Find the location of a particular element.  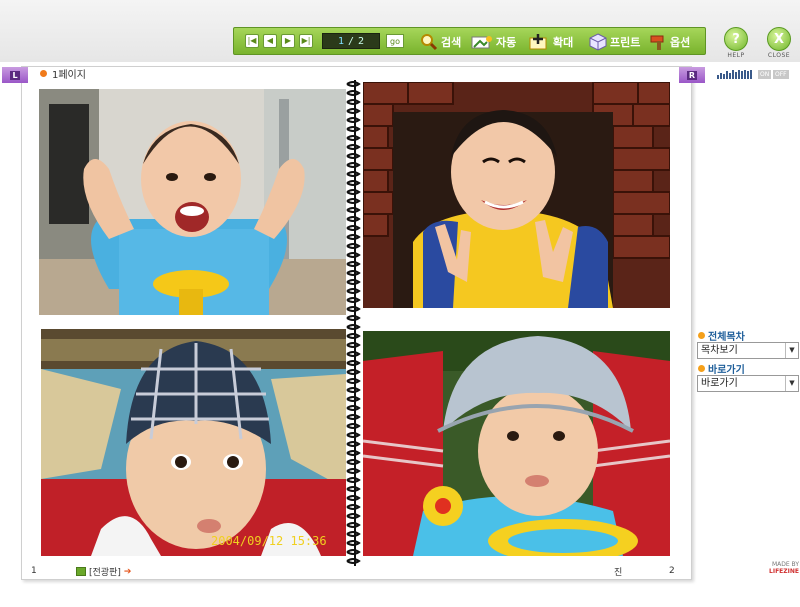

made-by-label: MADE BY is located at coordinates (785, 564).